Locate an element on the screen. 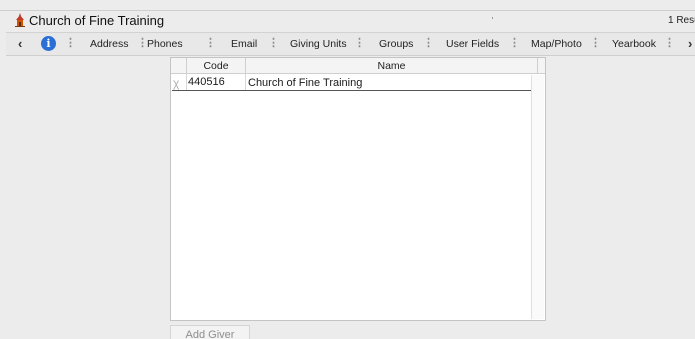 This screenshot has width=695, height=339. church-icon is located at coordinates (20, 20).